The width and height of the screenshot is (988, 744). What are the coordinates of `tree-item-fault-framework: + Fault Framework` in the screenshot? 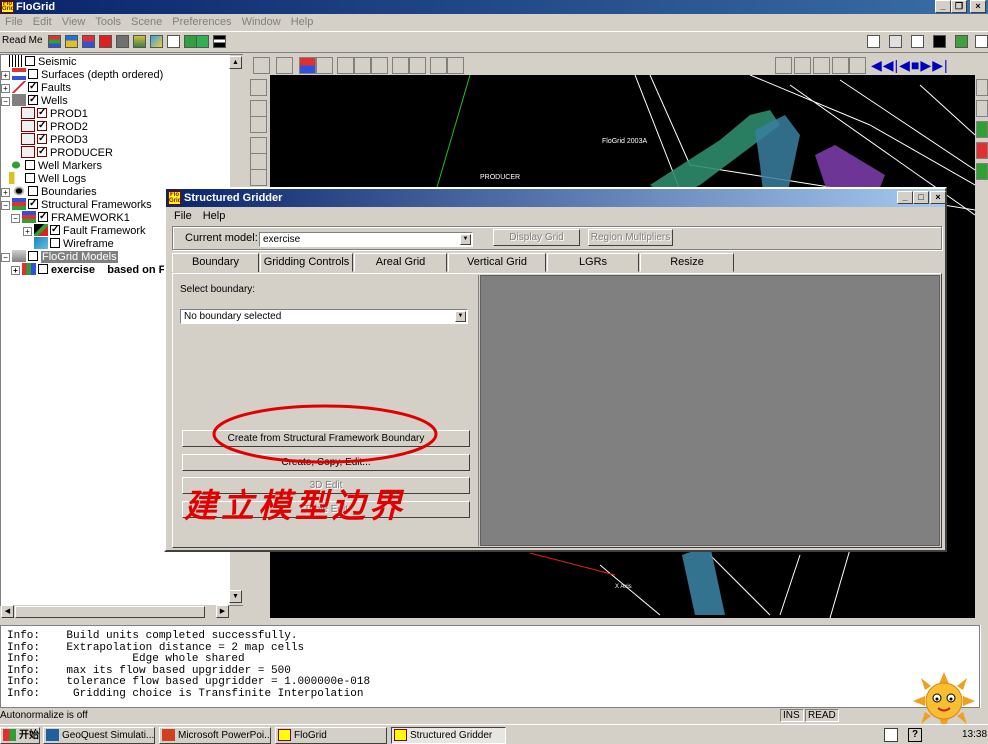 It's located at (84, 230).